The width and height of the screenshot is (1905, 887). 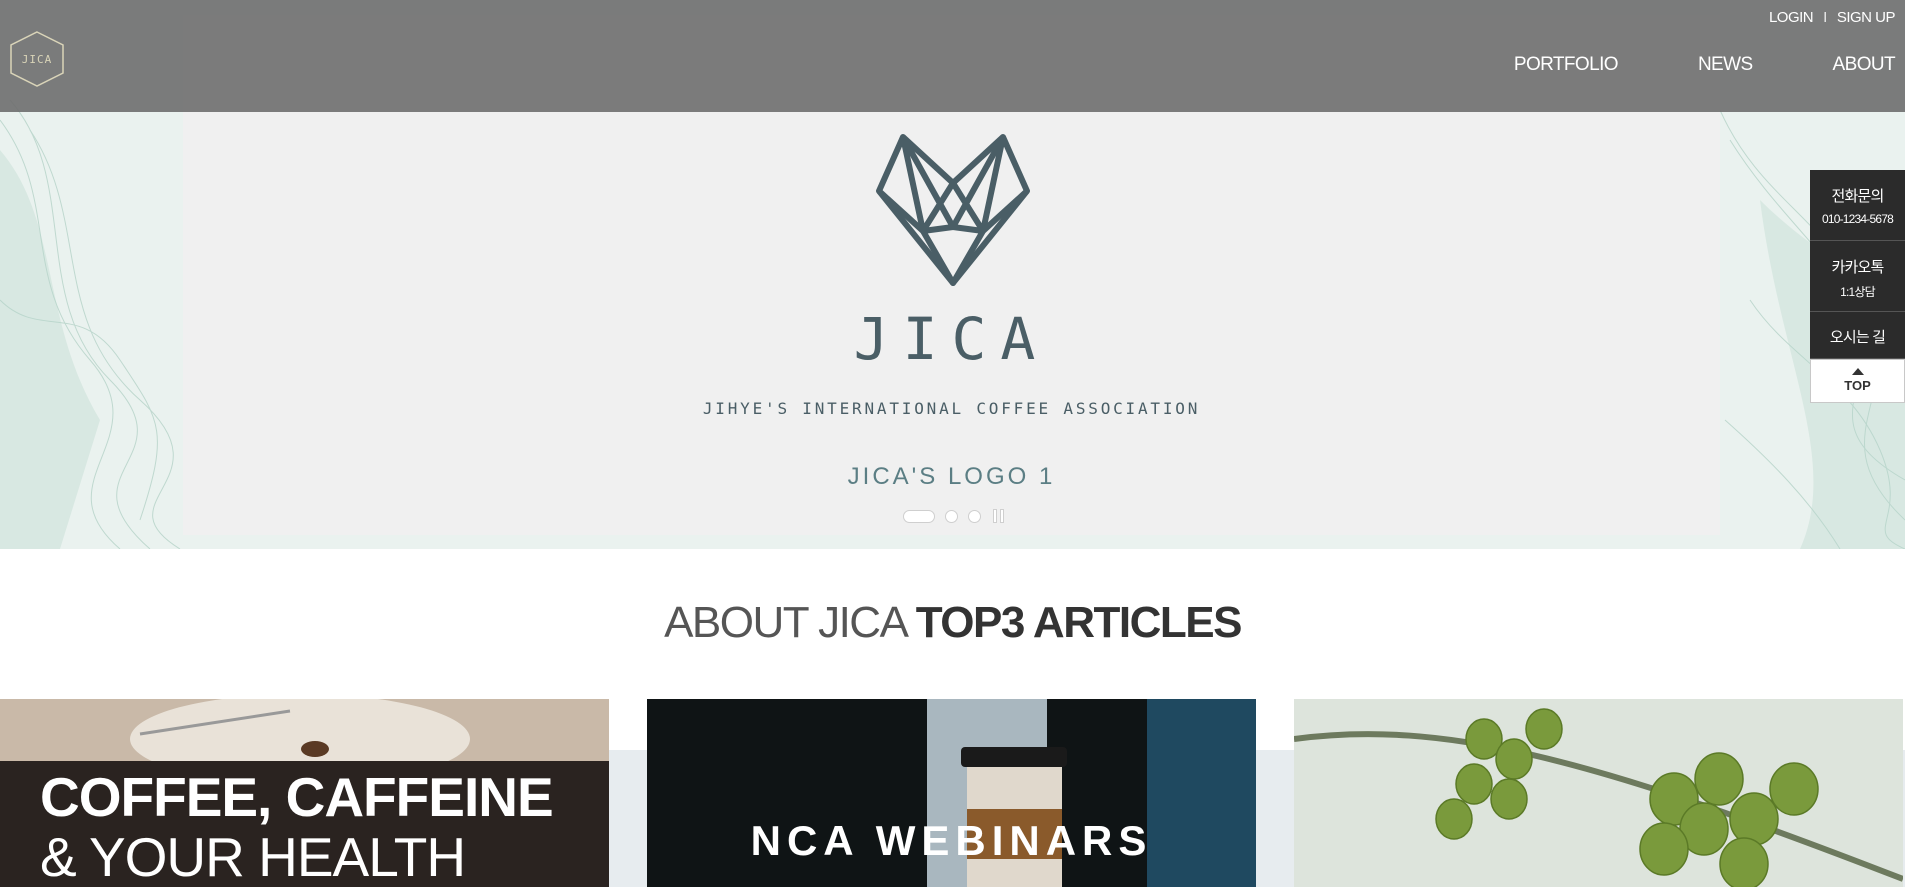 I want to click on main-nav: PORTFOLIO NEWS ABOUT, so click(x=1705, y=65).